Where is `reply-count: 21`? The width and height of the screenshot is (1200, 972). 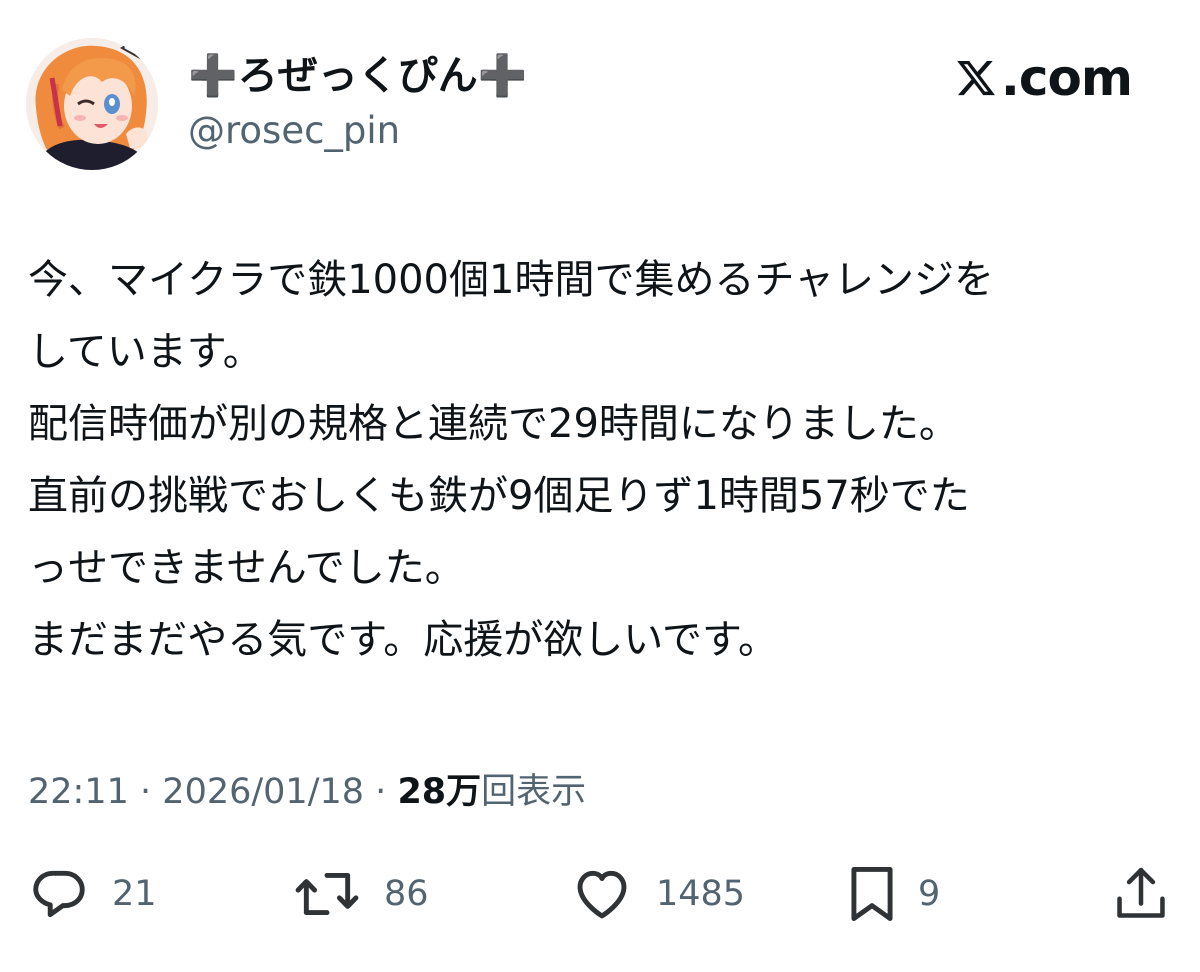
reply-count: 21 is located at coordinates (134, 894).